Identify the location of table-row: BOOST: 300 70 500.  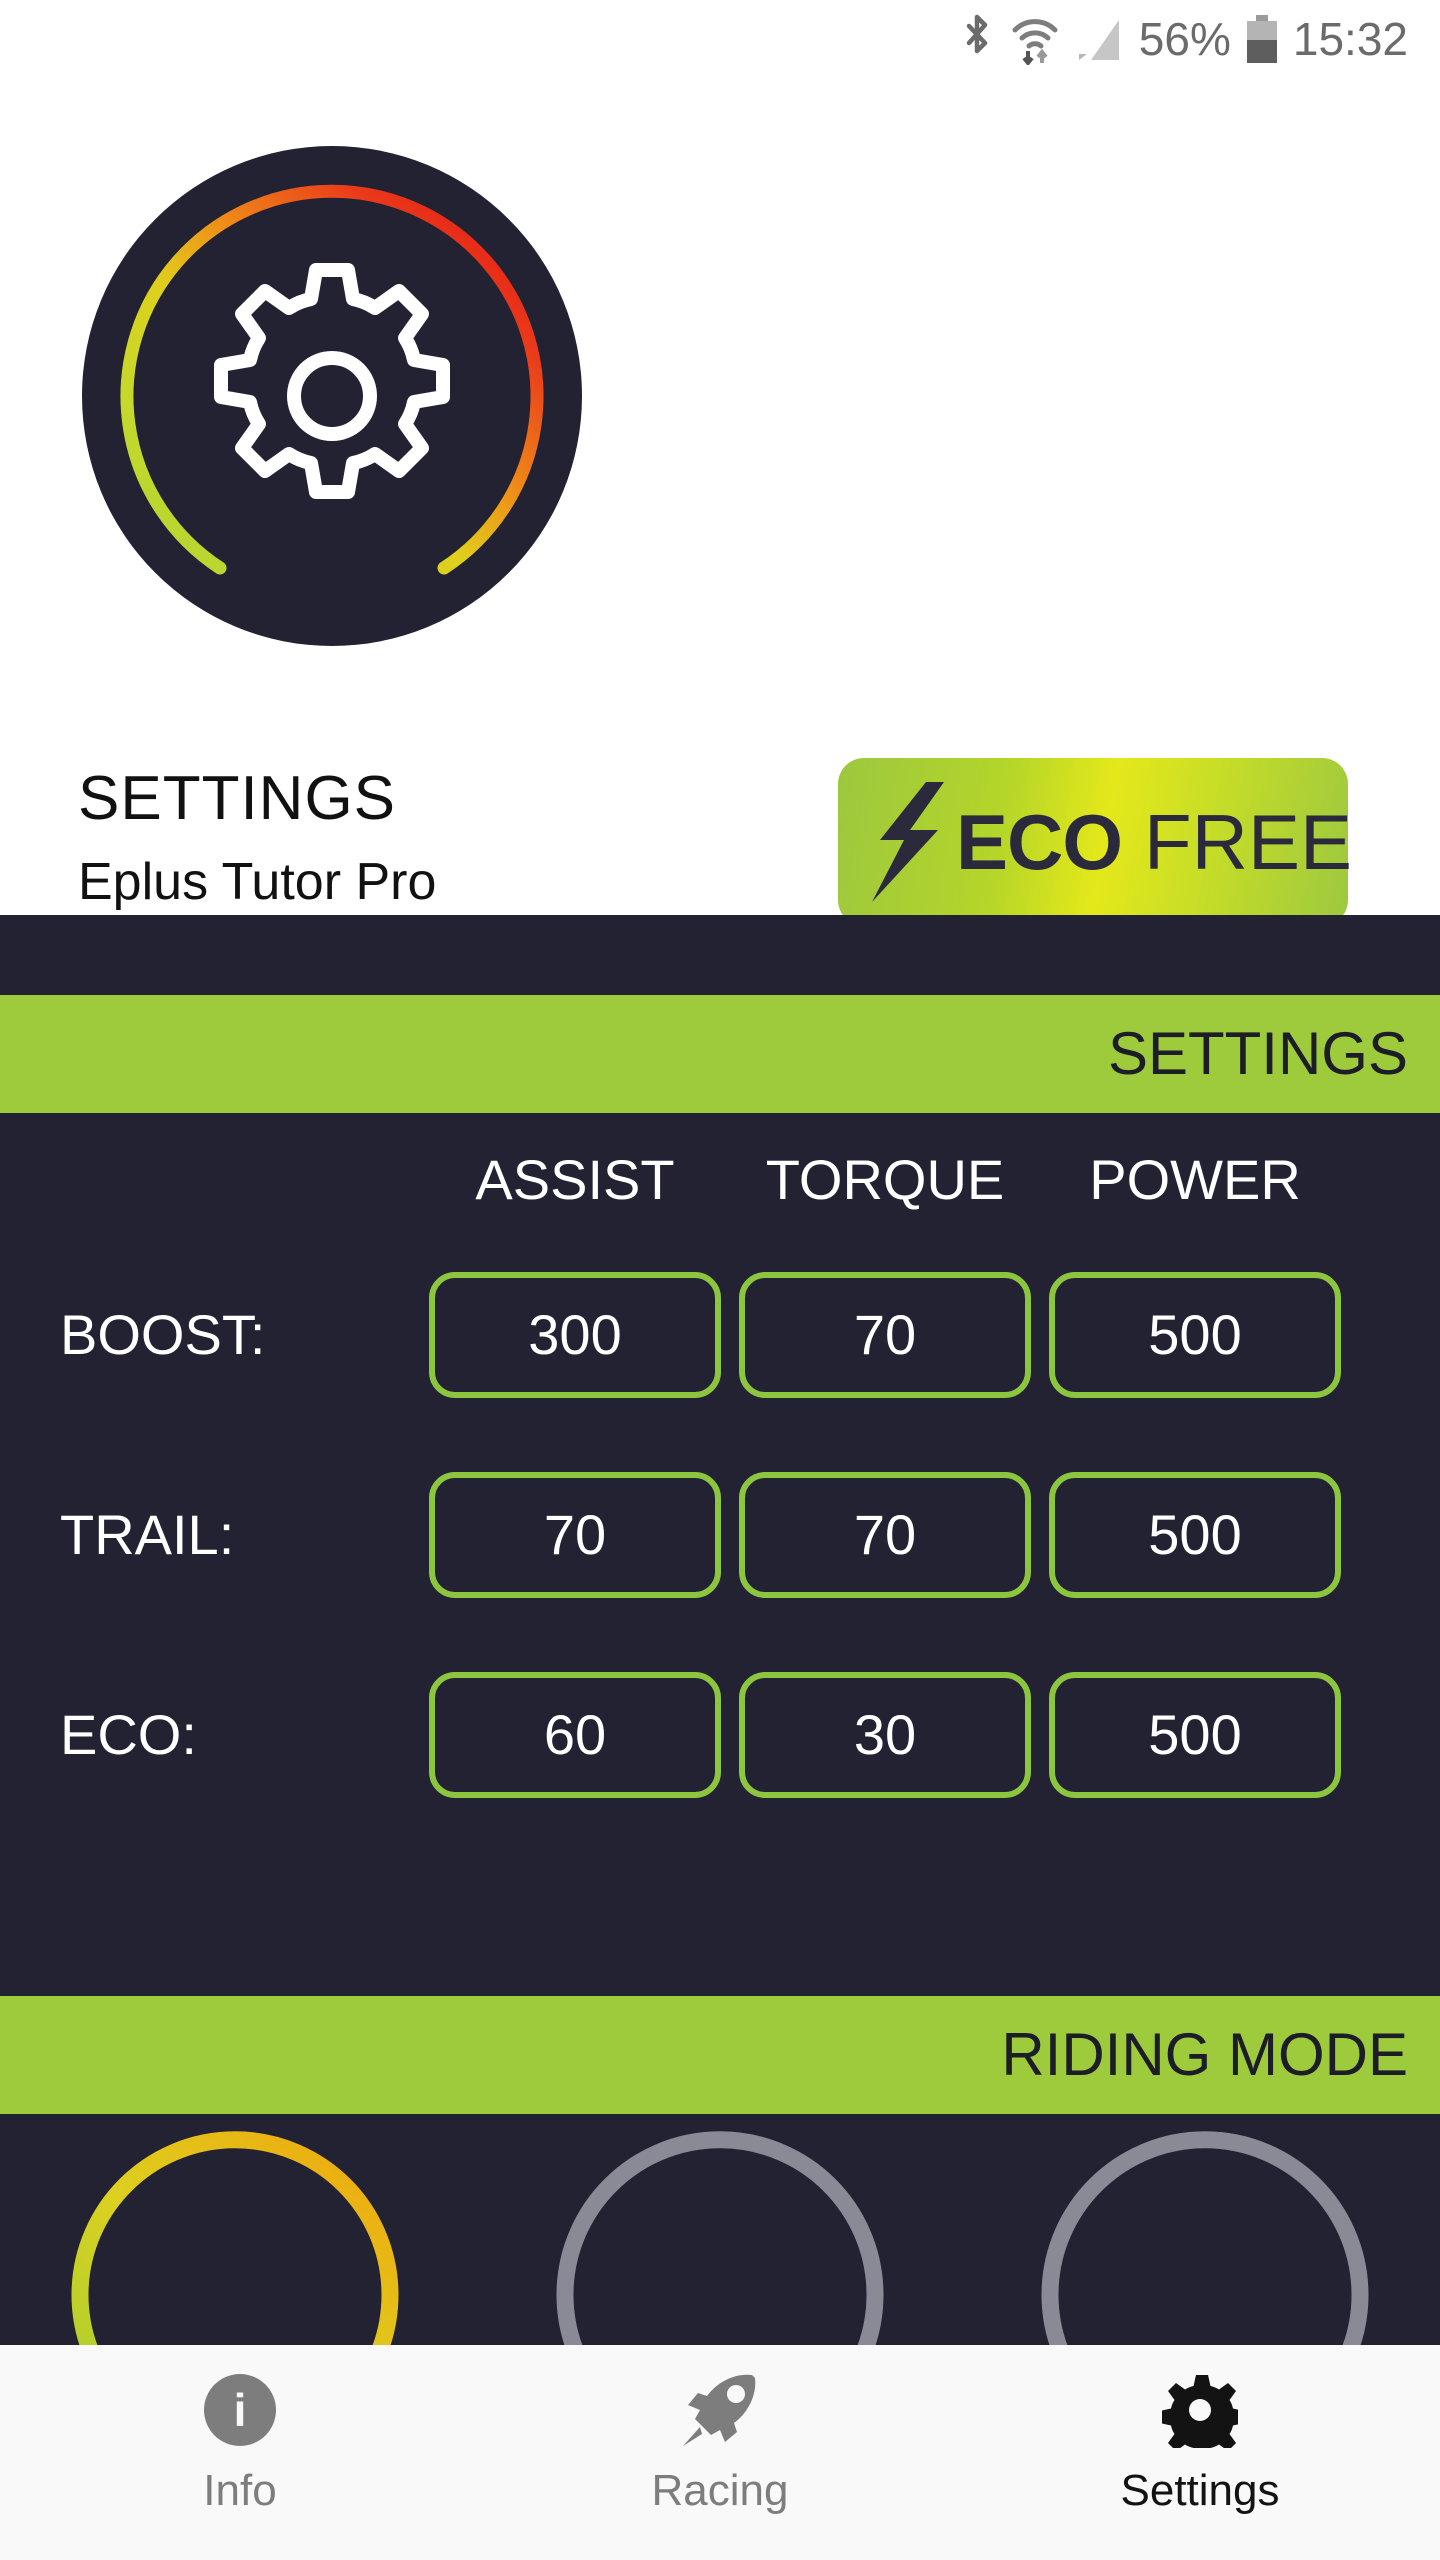
(720, 1335).